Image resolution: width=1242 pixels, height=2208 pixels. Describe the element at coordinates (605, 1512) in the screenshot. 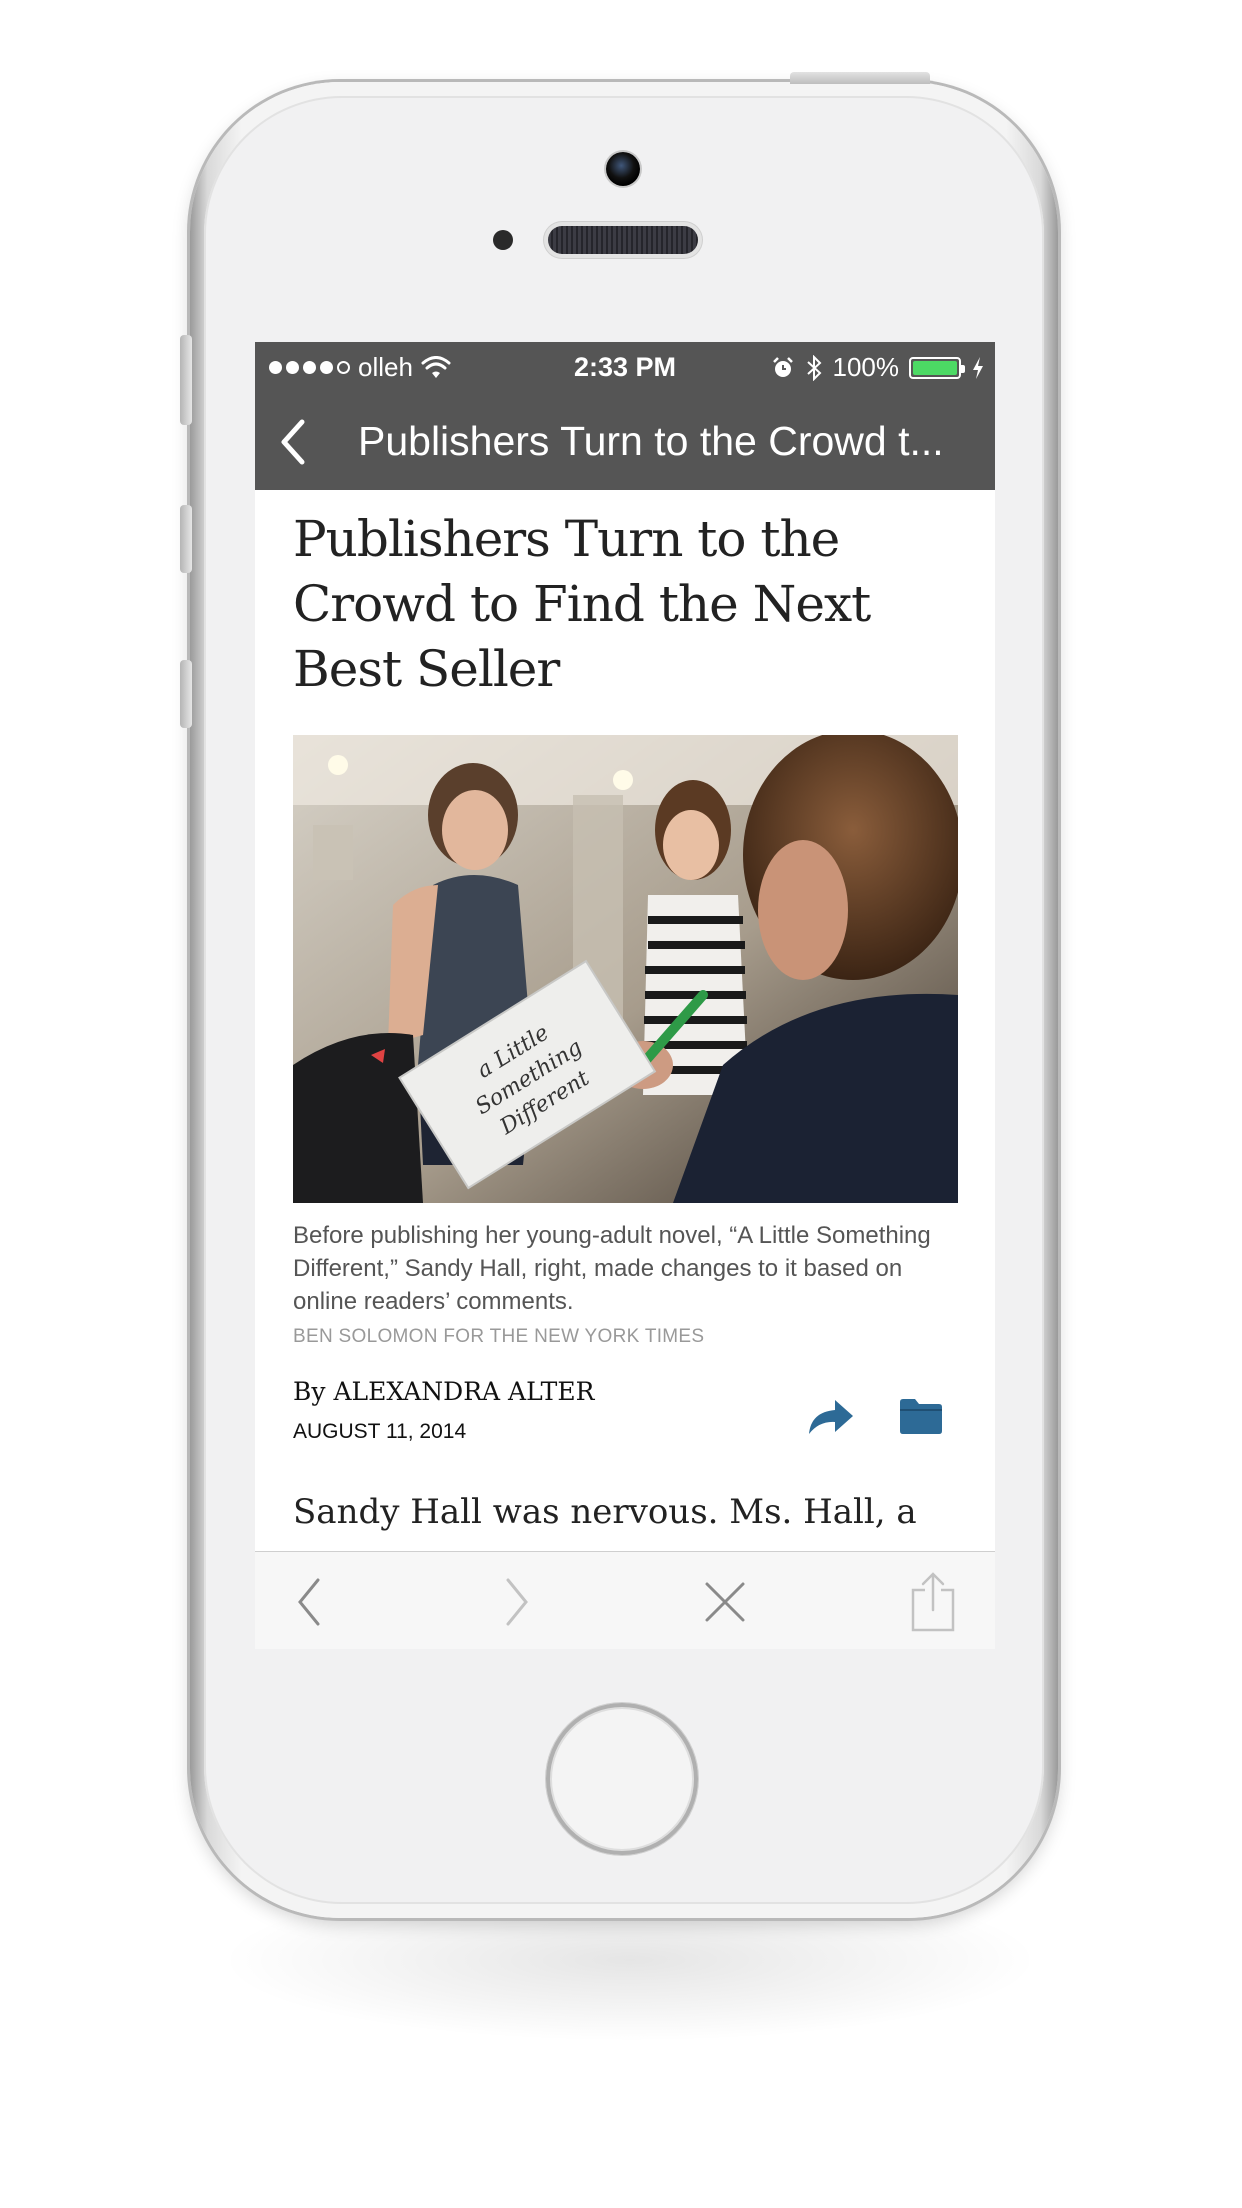

I see `article-lede: Sandy Hall was nervous. Ms. Hall, a` at that location.